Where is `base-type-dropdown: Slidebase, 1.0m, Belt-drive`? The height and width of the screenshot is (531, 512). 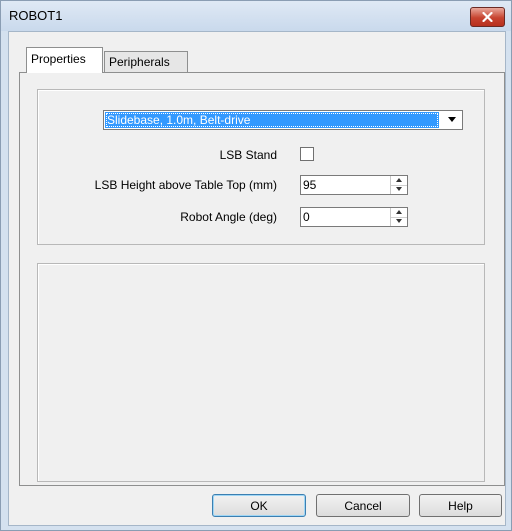
base-type-dropdown: Slidebase, 1.0m, Belt-drive is located at coordinates (283, 120).